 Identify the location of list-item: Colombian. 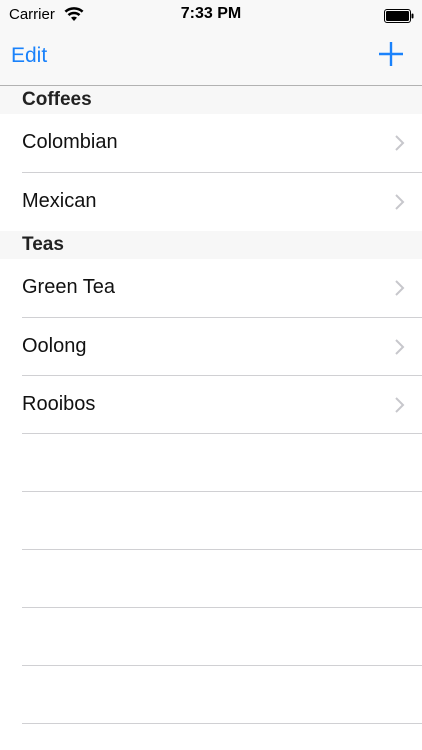
(211, 143).